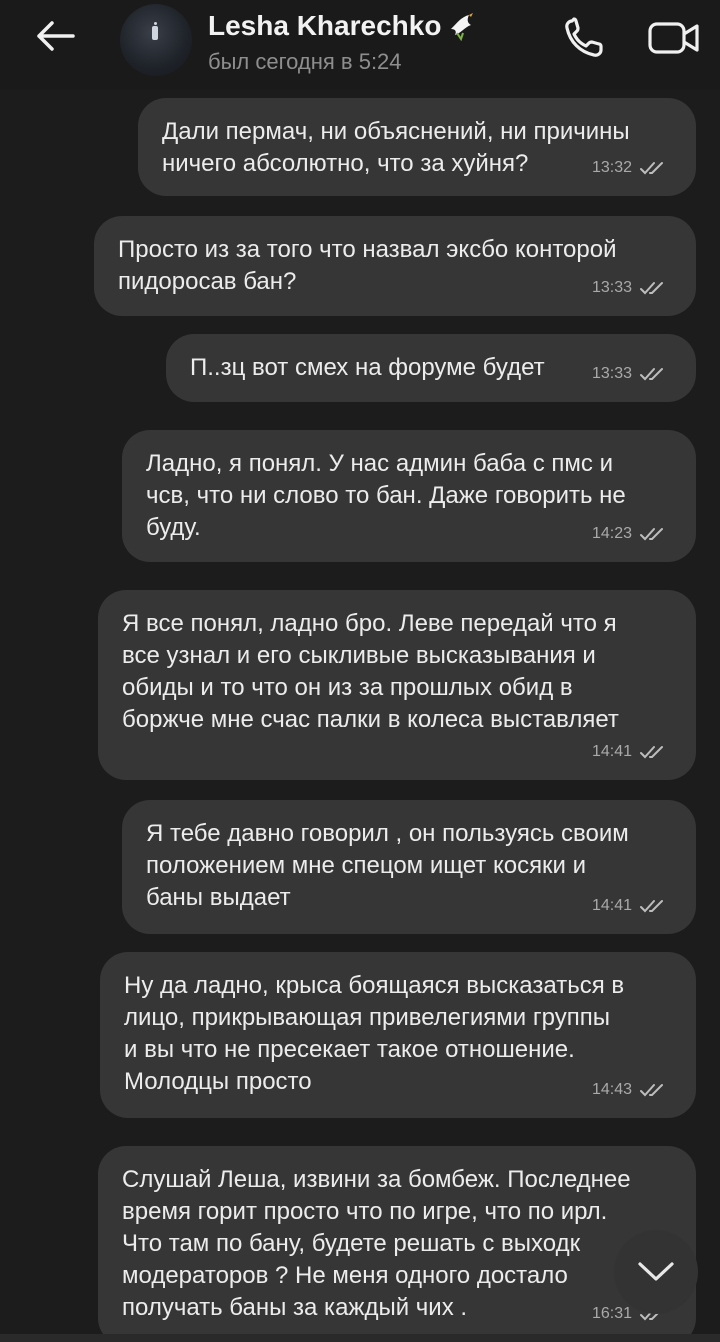  I want to click on avatar, so click(156, 40).